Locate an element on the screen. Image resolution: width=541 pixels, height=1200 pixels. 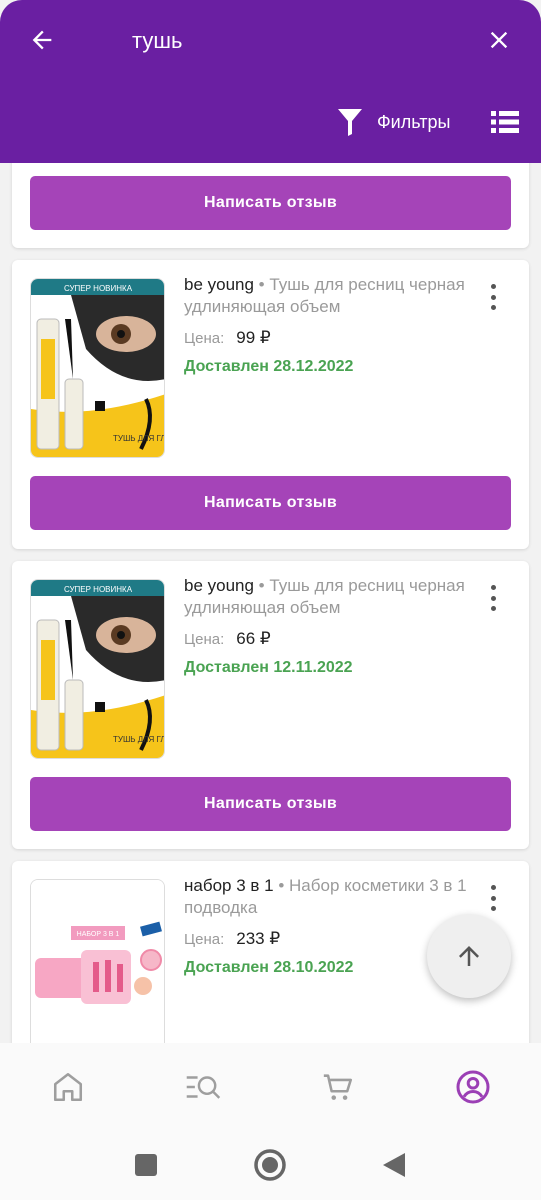
arrow-up-icon is located at coordinates (469, 956).